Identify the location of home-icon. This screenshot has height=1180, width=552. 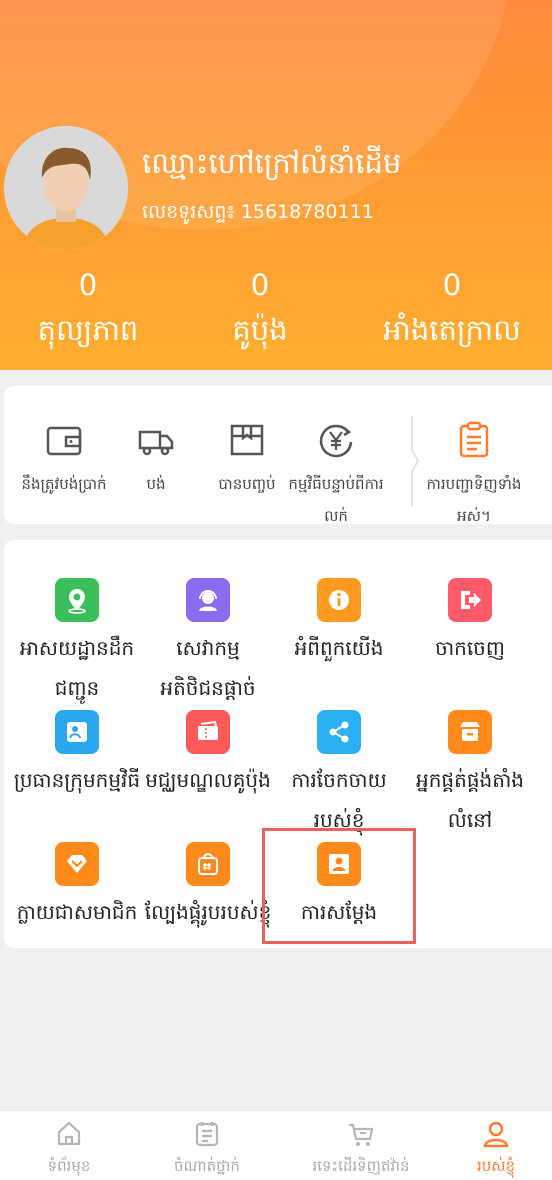
(69, 1133).